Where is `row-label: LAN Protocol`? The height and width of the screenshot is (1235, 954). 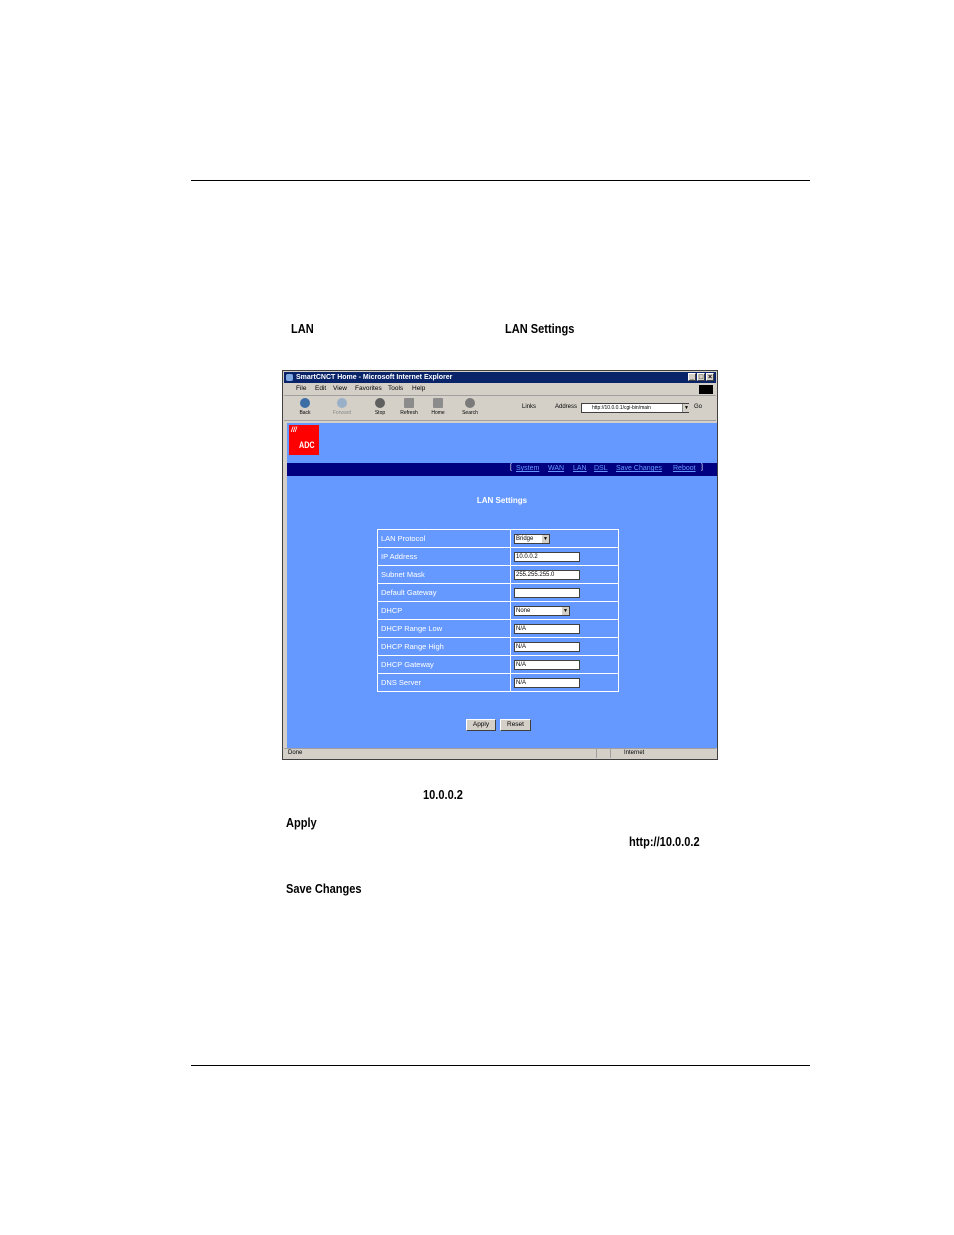 row-label: LAN Protocol is located at coordinates (444, 538).